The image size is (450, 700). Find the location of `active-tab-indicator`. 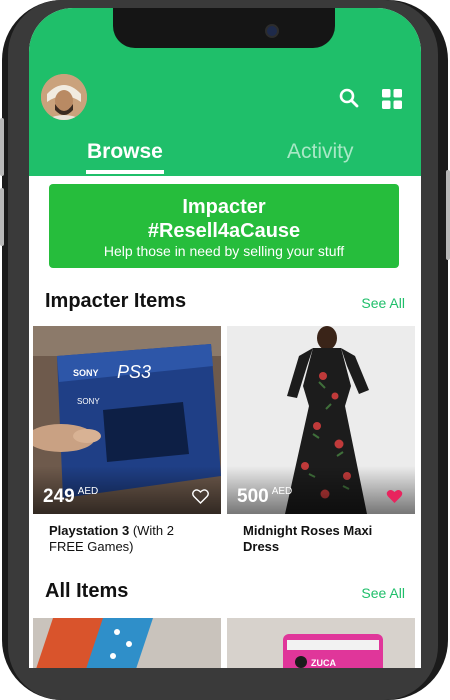

active-tab-indicator is located at coordinates (125, 172).